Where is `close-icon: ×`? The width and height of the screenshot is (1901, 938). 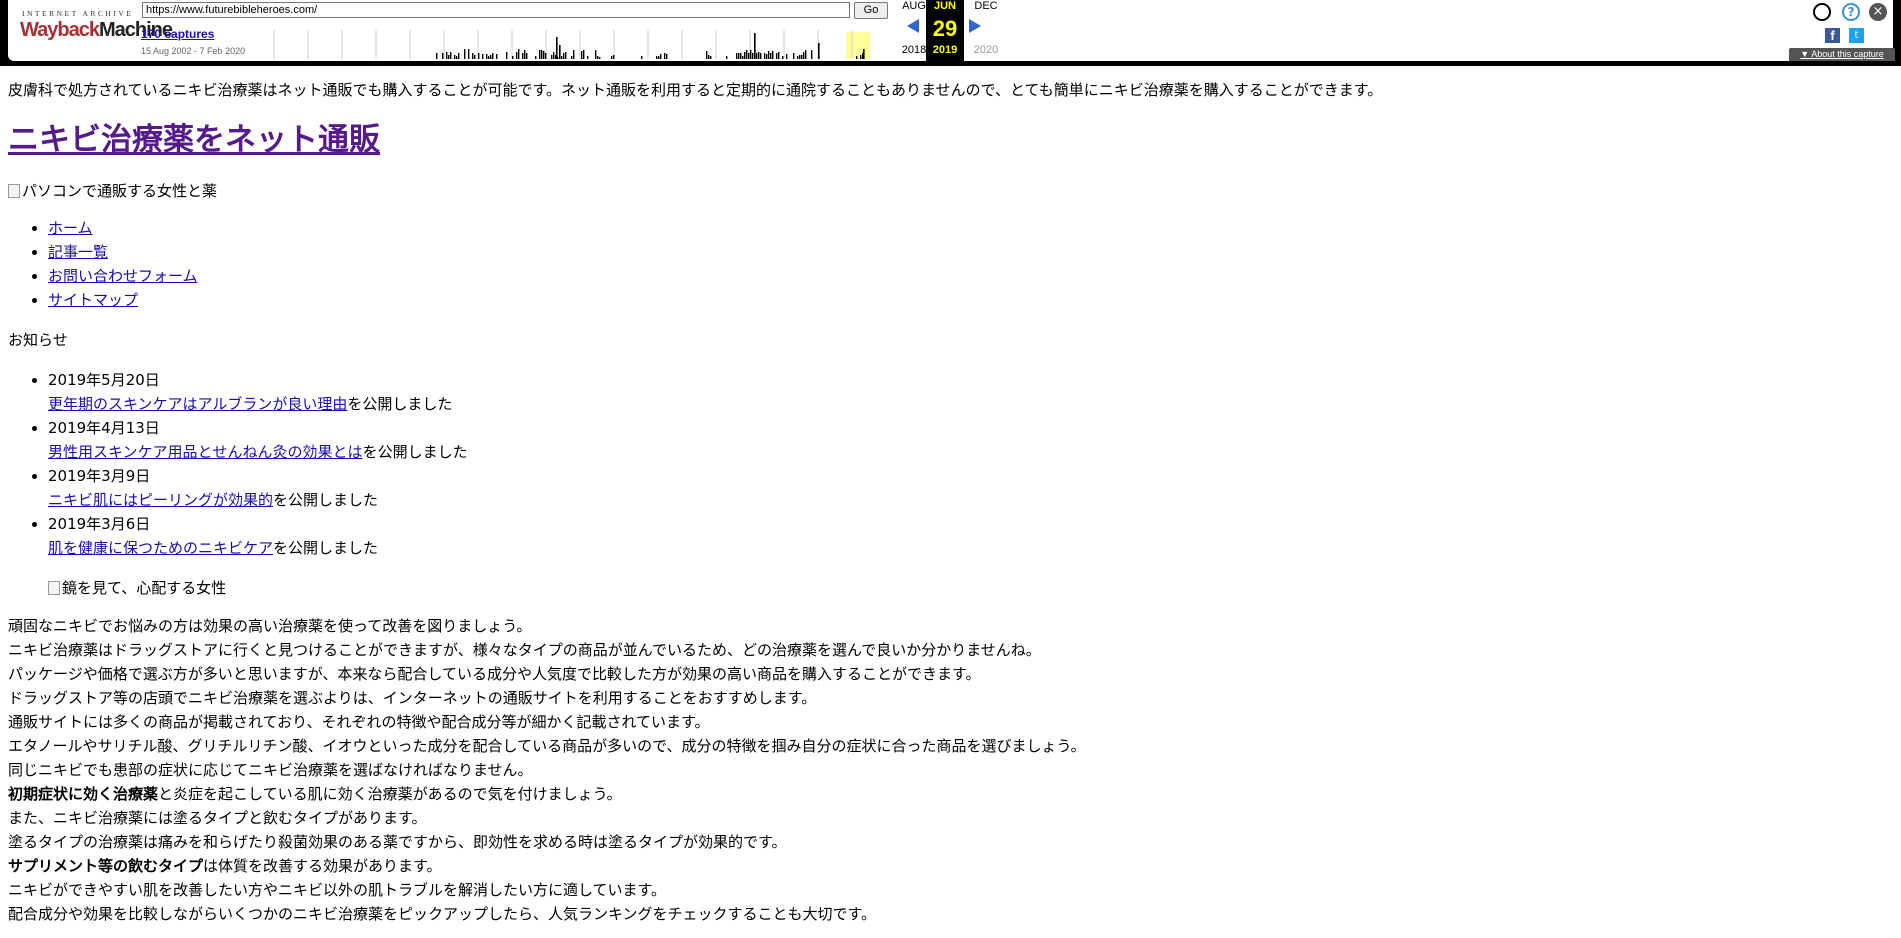
close-icon: × is located at coordinates (1878, 12).